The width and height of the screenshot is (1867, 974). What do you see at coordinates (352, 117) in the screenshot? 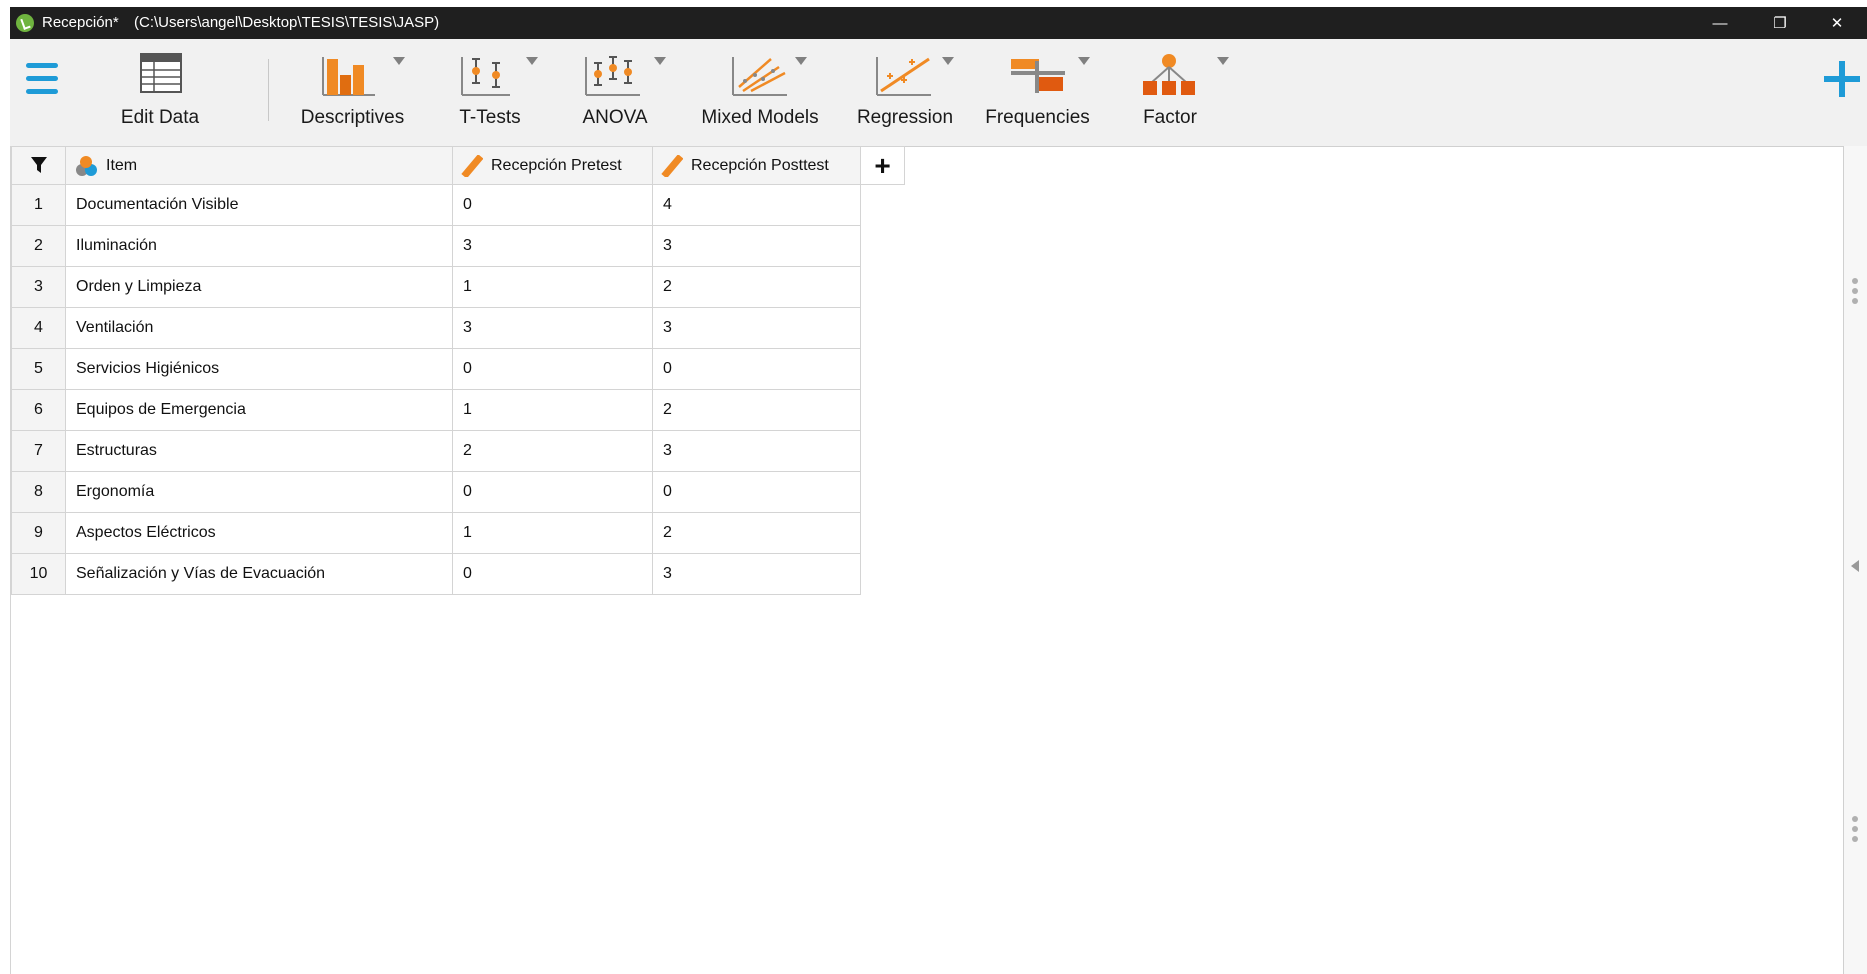
I see `descriptives-label: Descriptives` at bounding box center [352, 117].